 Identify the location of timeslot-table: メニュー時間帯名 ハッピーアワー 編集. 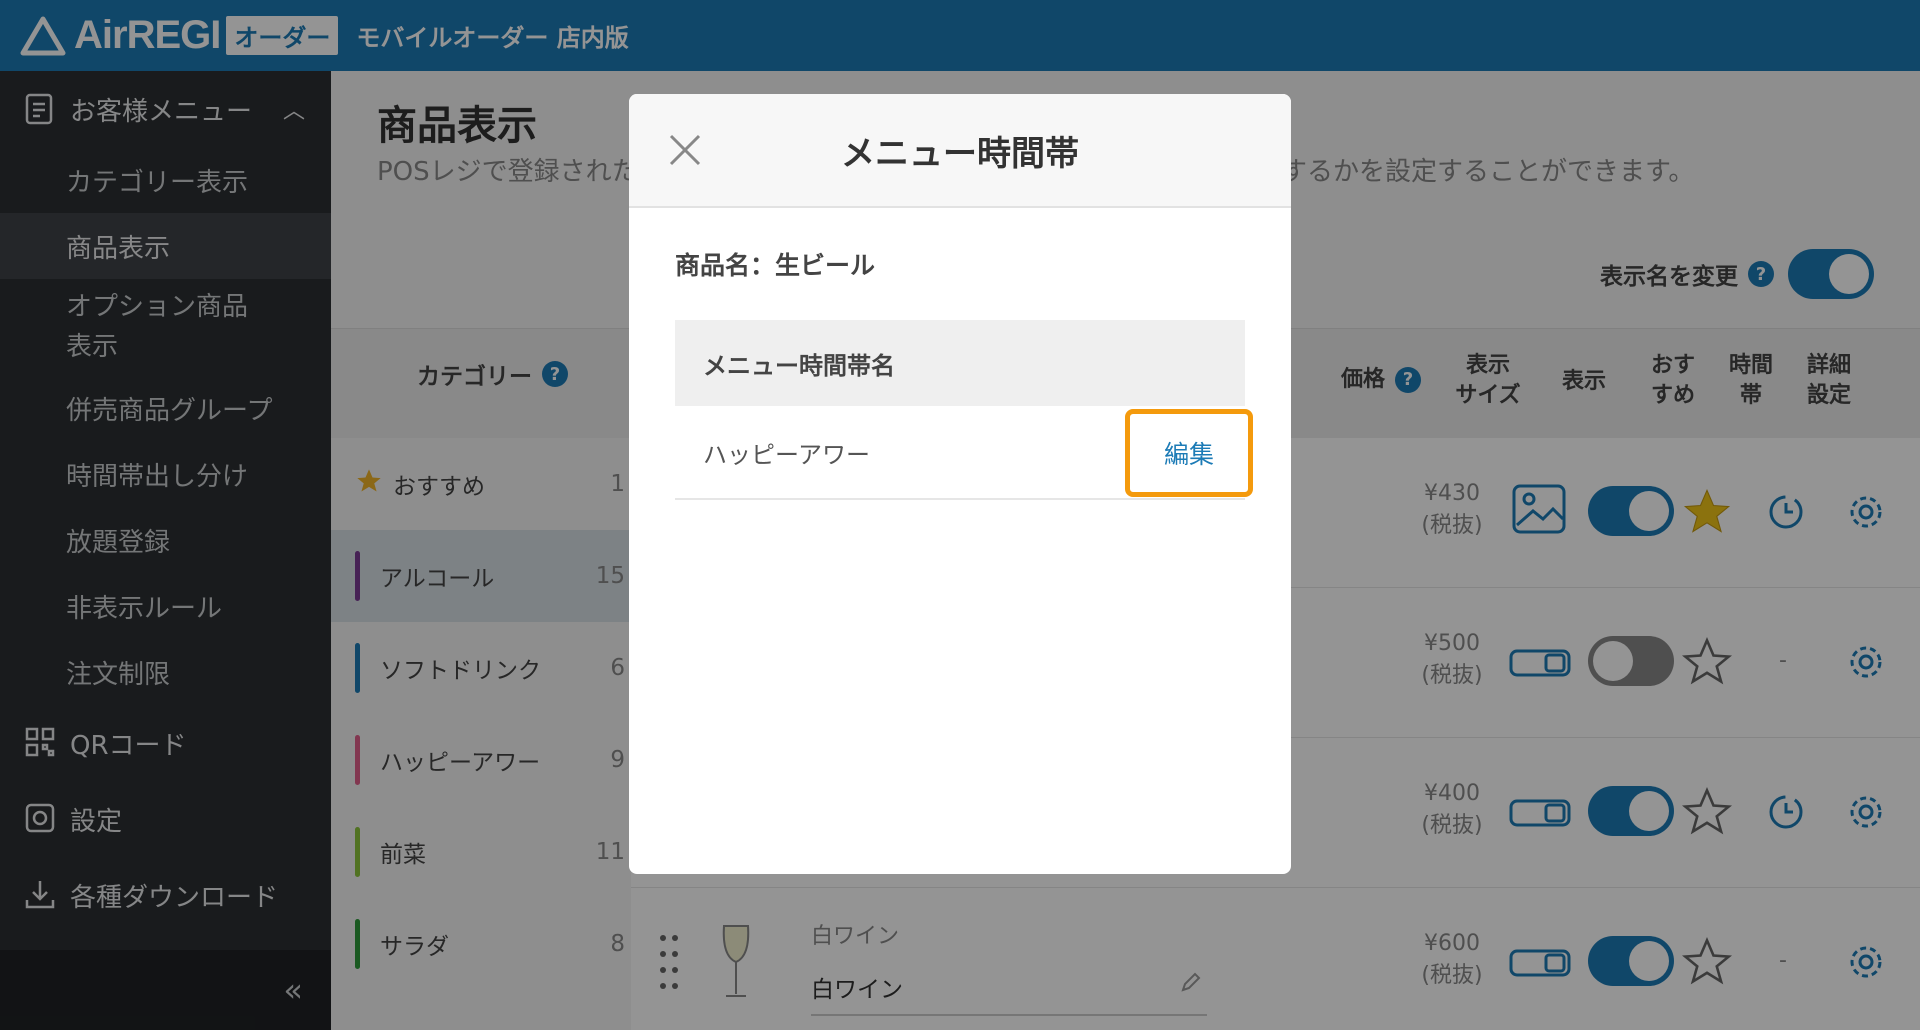
(964, 410).